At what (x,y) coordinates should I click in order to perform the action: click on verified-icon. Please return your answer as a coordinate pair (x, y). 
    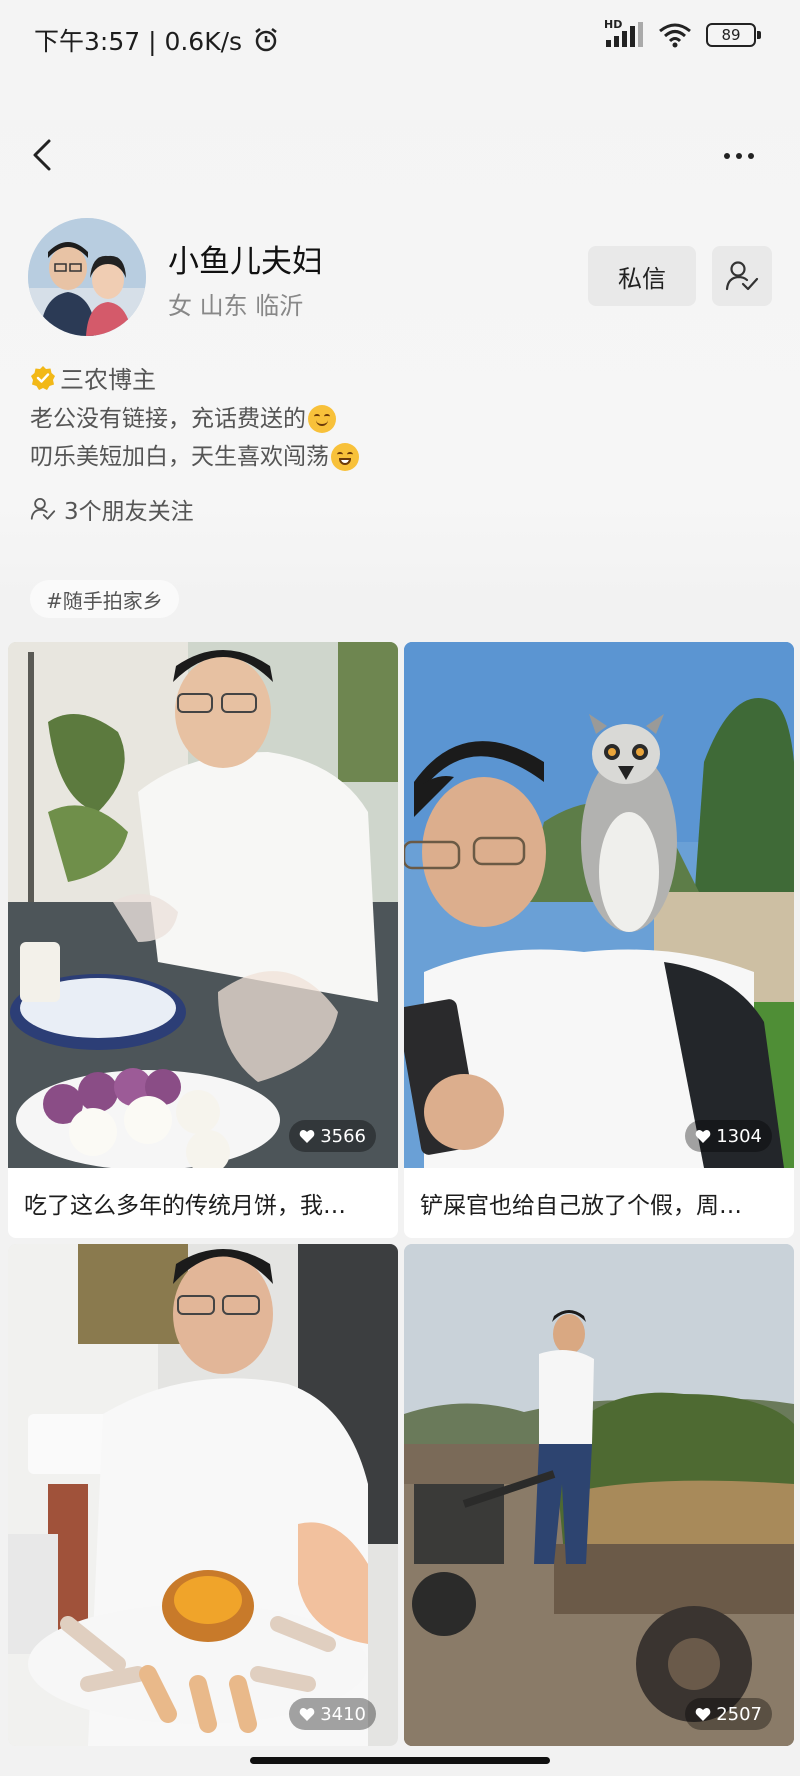
    Looking at the image, I should click on (43, 377).